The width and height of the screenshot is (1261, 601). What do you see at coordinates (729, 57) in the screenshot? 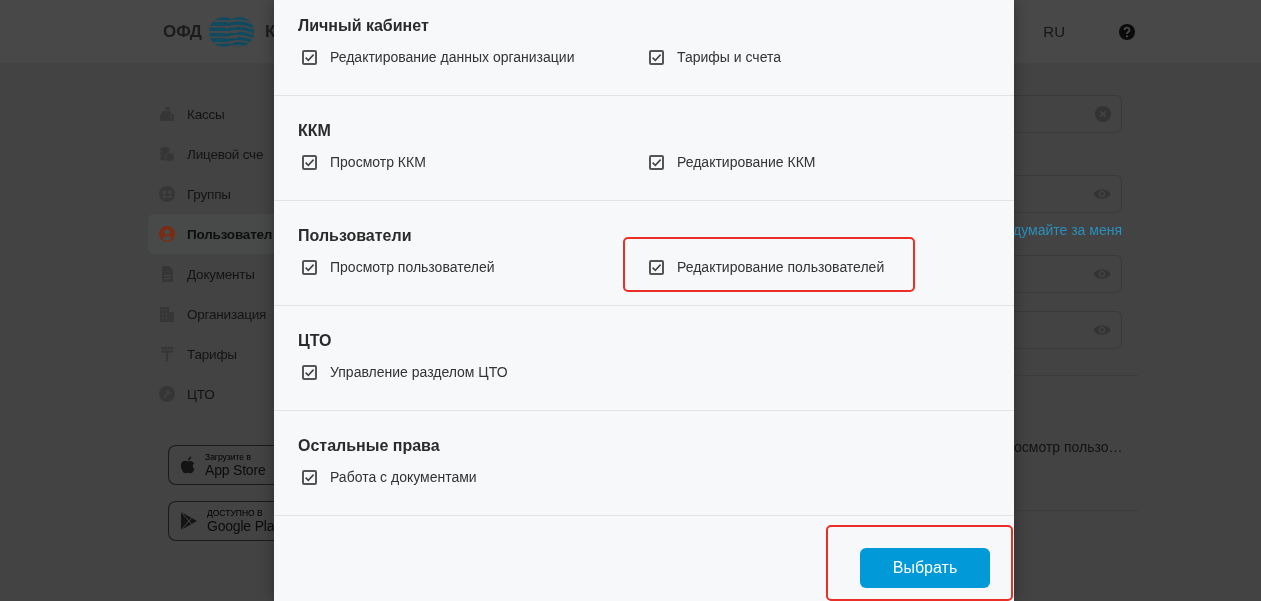
I see `checkbox-label: Тарифы и счета` at bounding box center [729, 57].